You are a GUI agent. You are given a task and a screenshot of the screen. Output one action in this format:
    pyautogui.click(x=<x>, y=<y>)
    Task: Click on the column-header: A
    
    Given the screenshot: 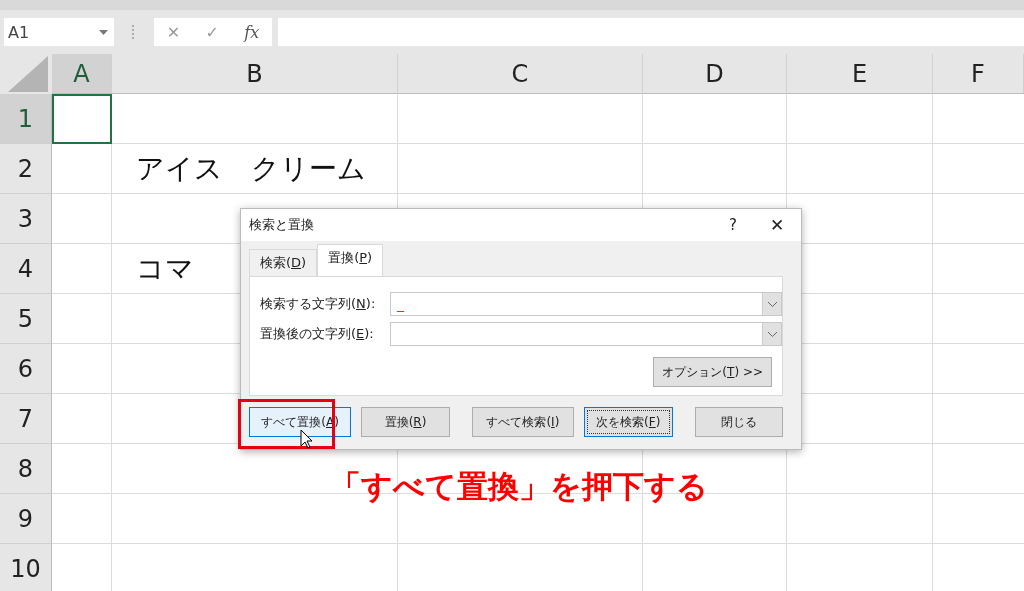 What is the action you would take?
    pyautogui.click(x=82, y=74)
    